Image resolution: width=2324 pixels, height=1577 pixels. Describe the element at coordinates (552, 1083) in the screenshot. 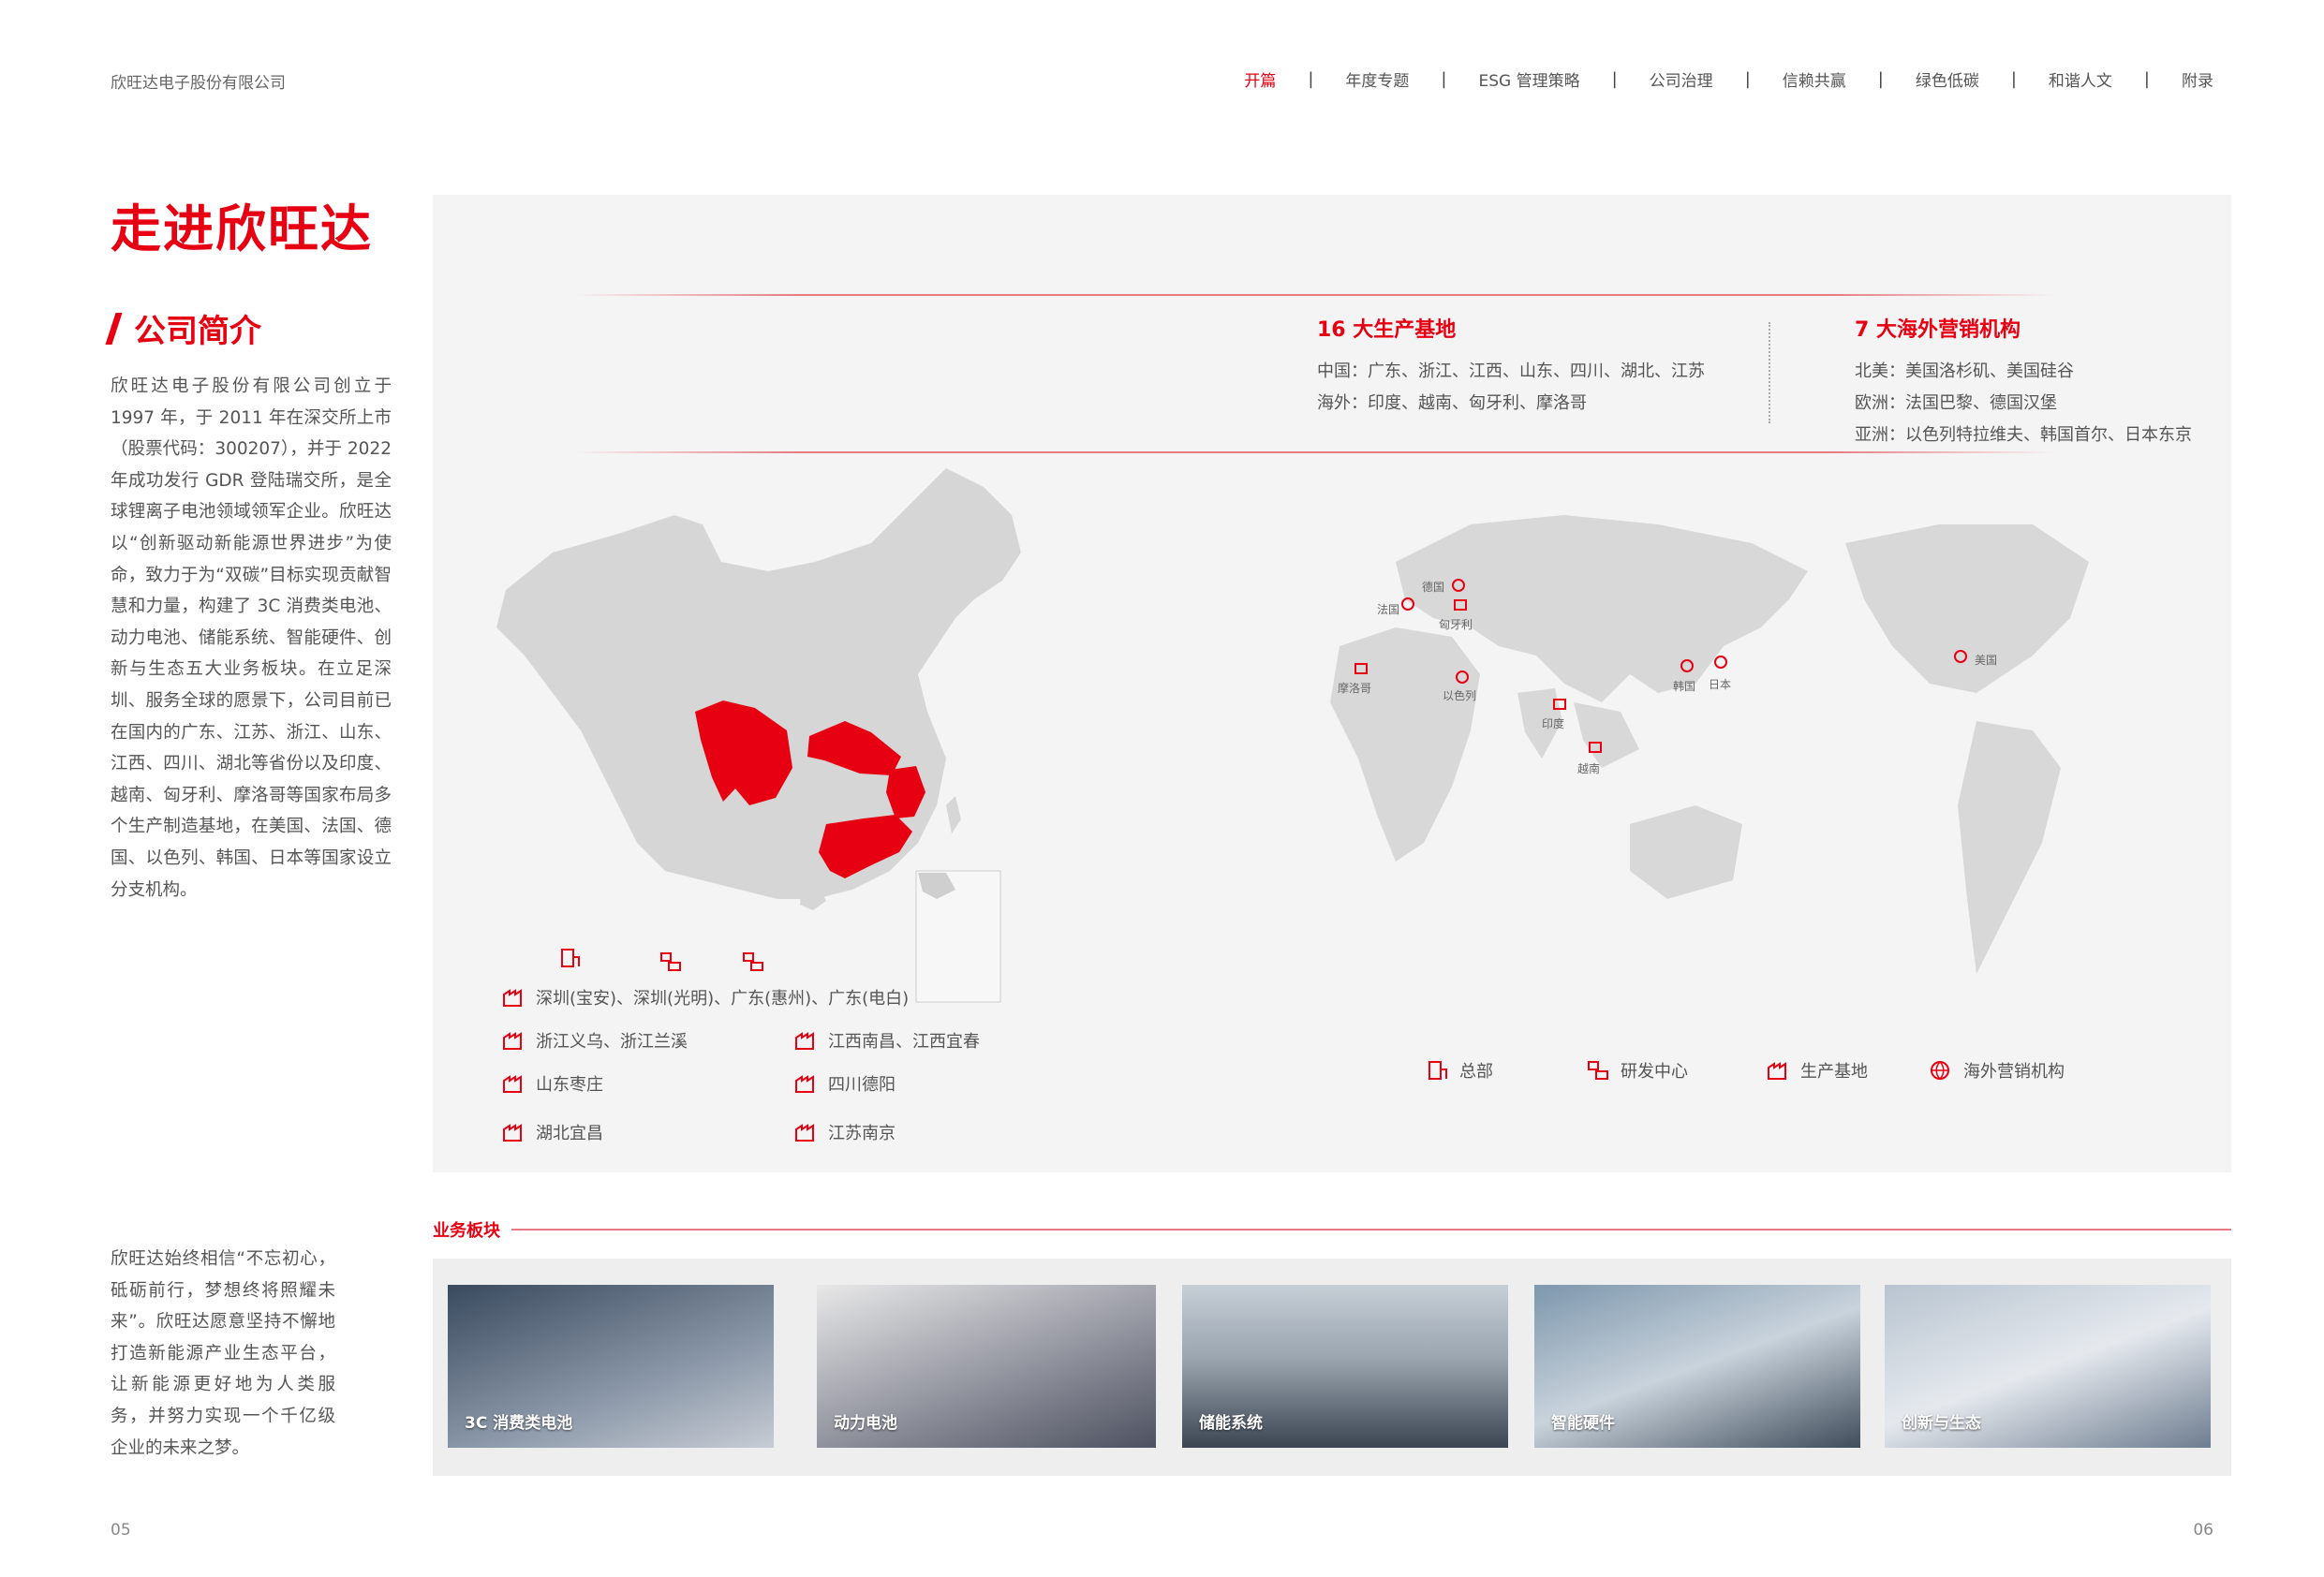

I see `china-base-shandong: 山东枣庄` at that location.